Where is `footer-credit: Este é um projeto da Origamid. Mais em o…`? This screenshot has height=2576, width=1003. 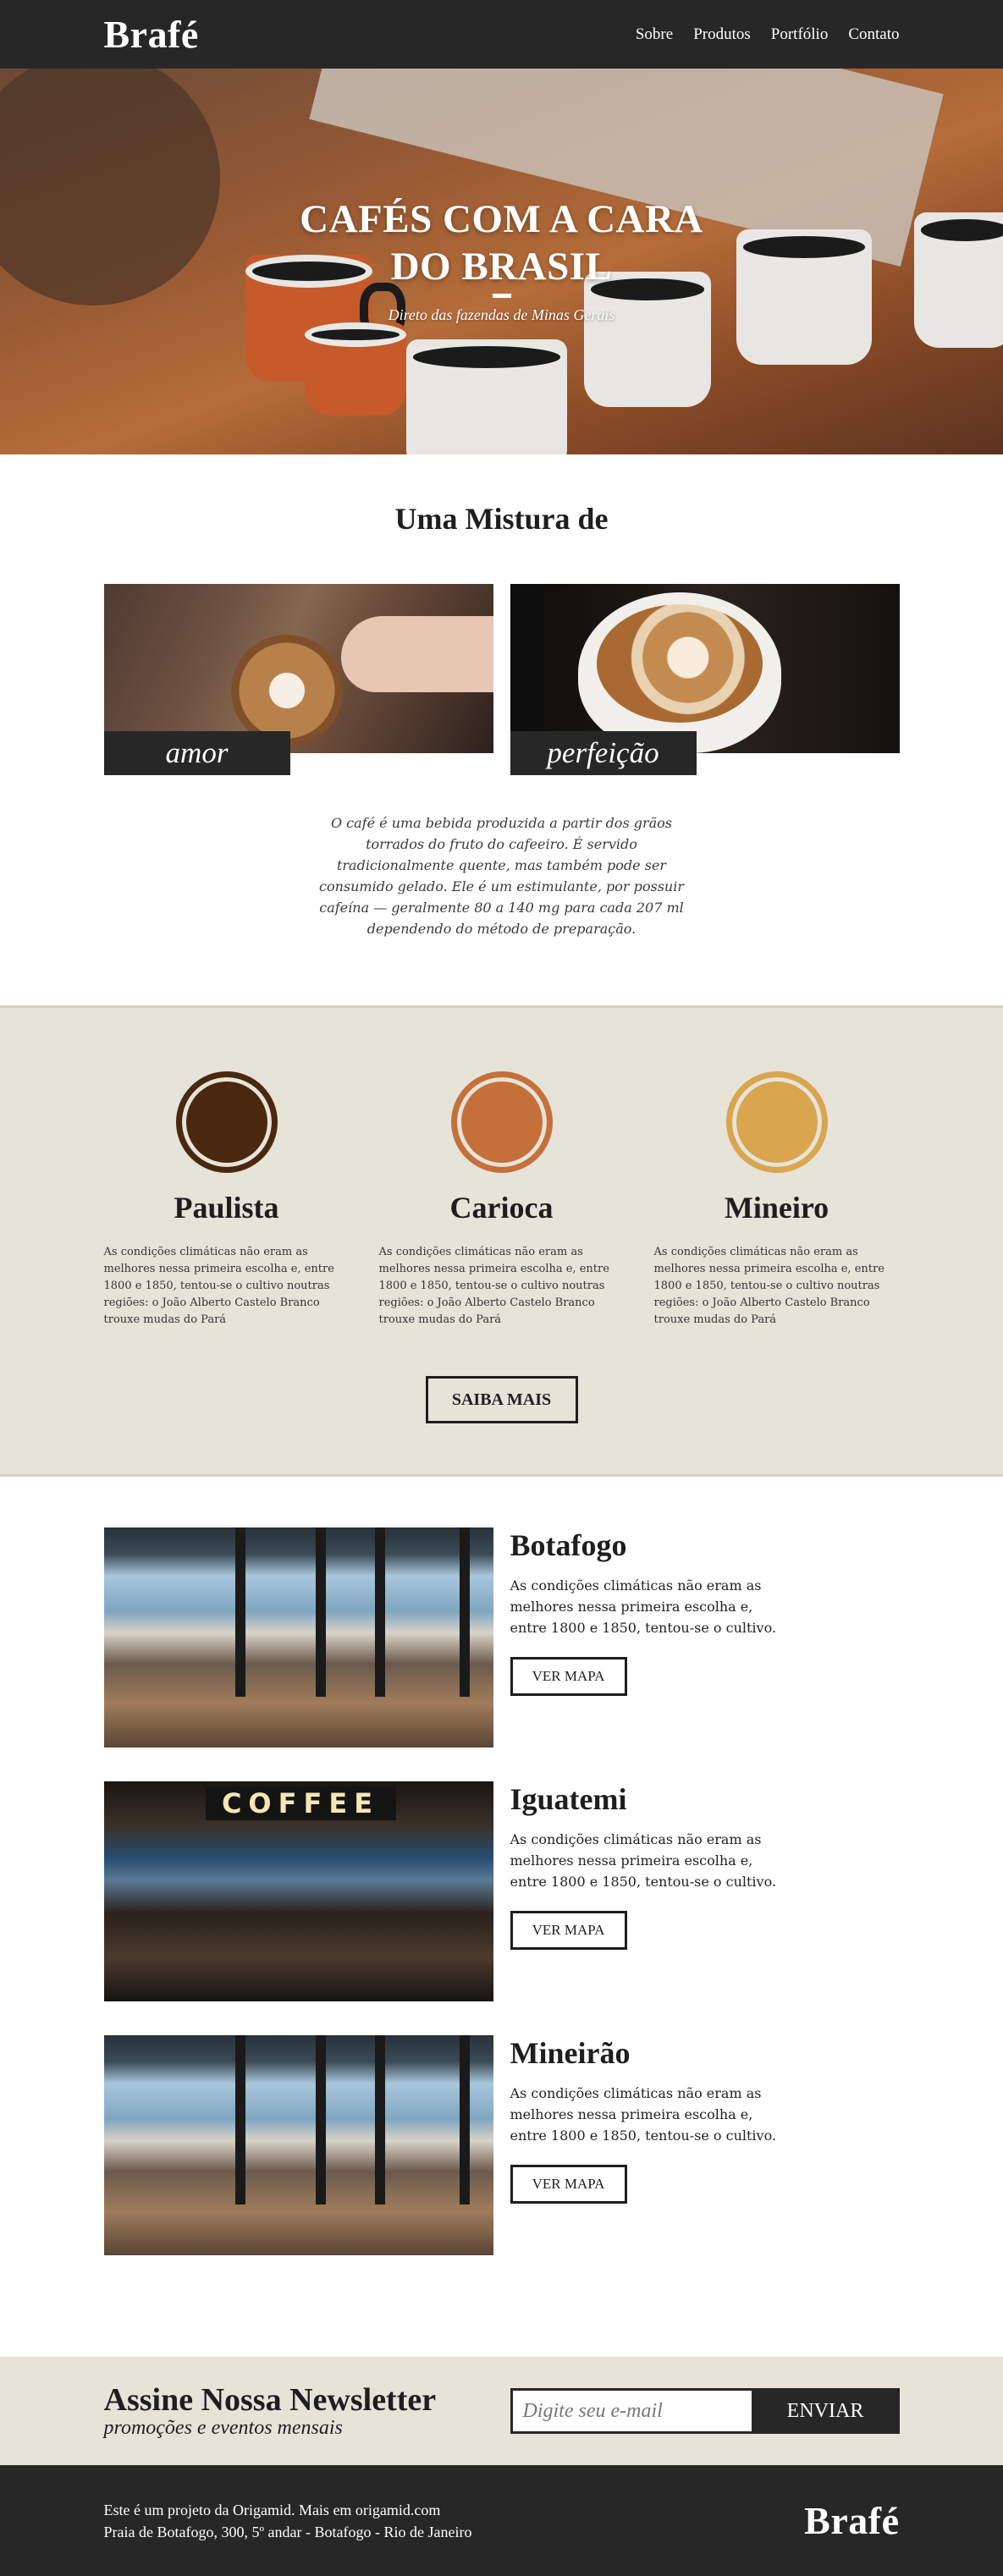
footer-credit: Este é um projeto da Origamid. Mais em o… is located at coordinates (272, 2509).